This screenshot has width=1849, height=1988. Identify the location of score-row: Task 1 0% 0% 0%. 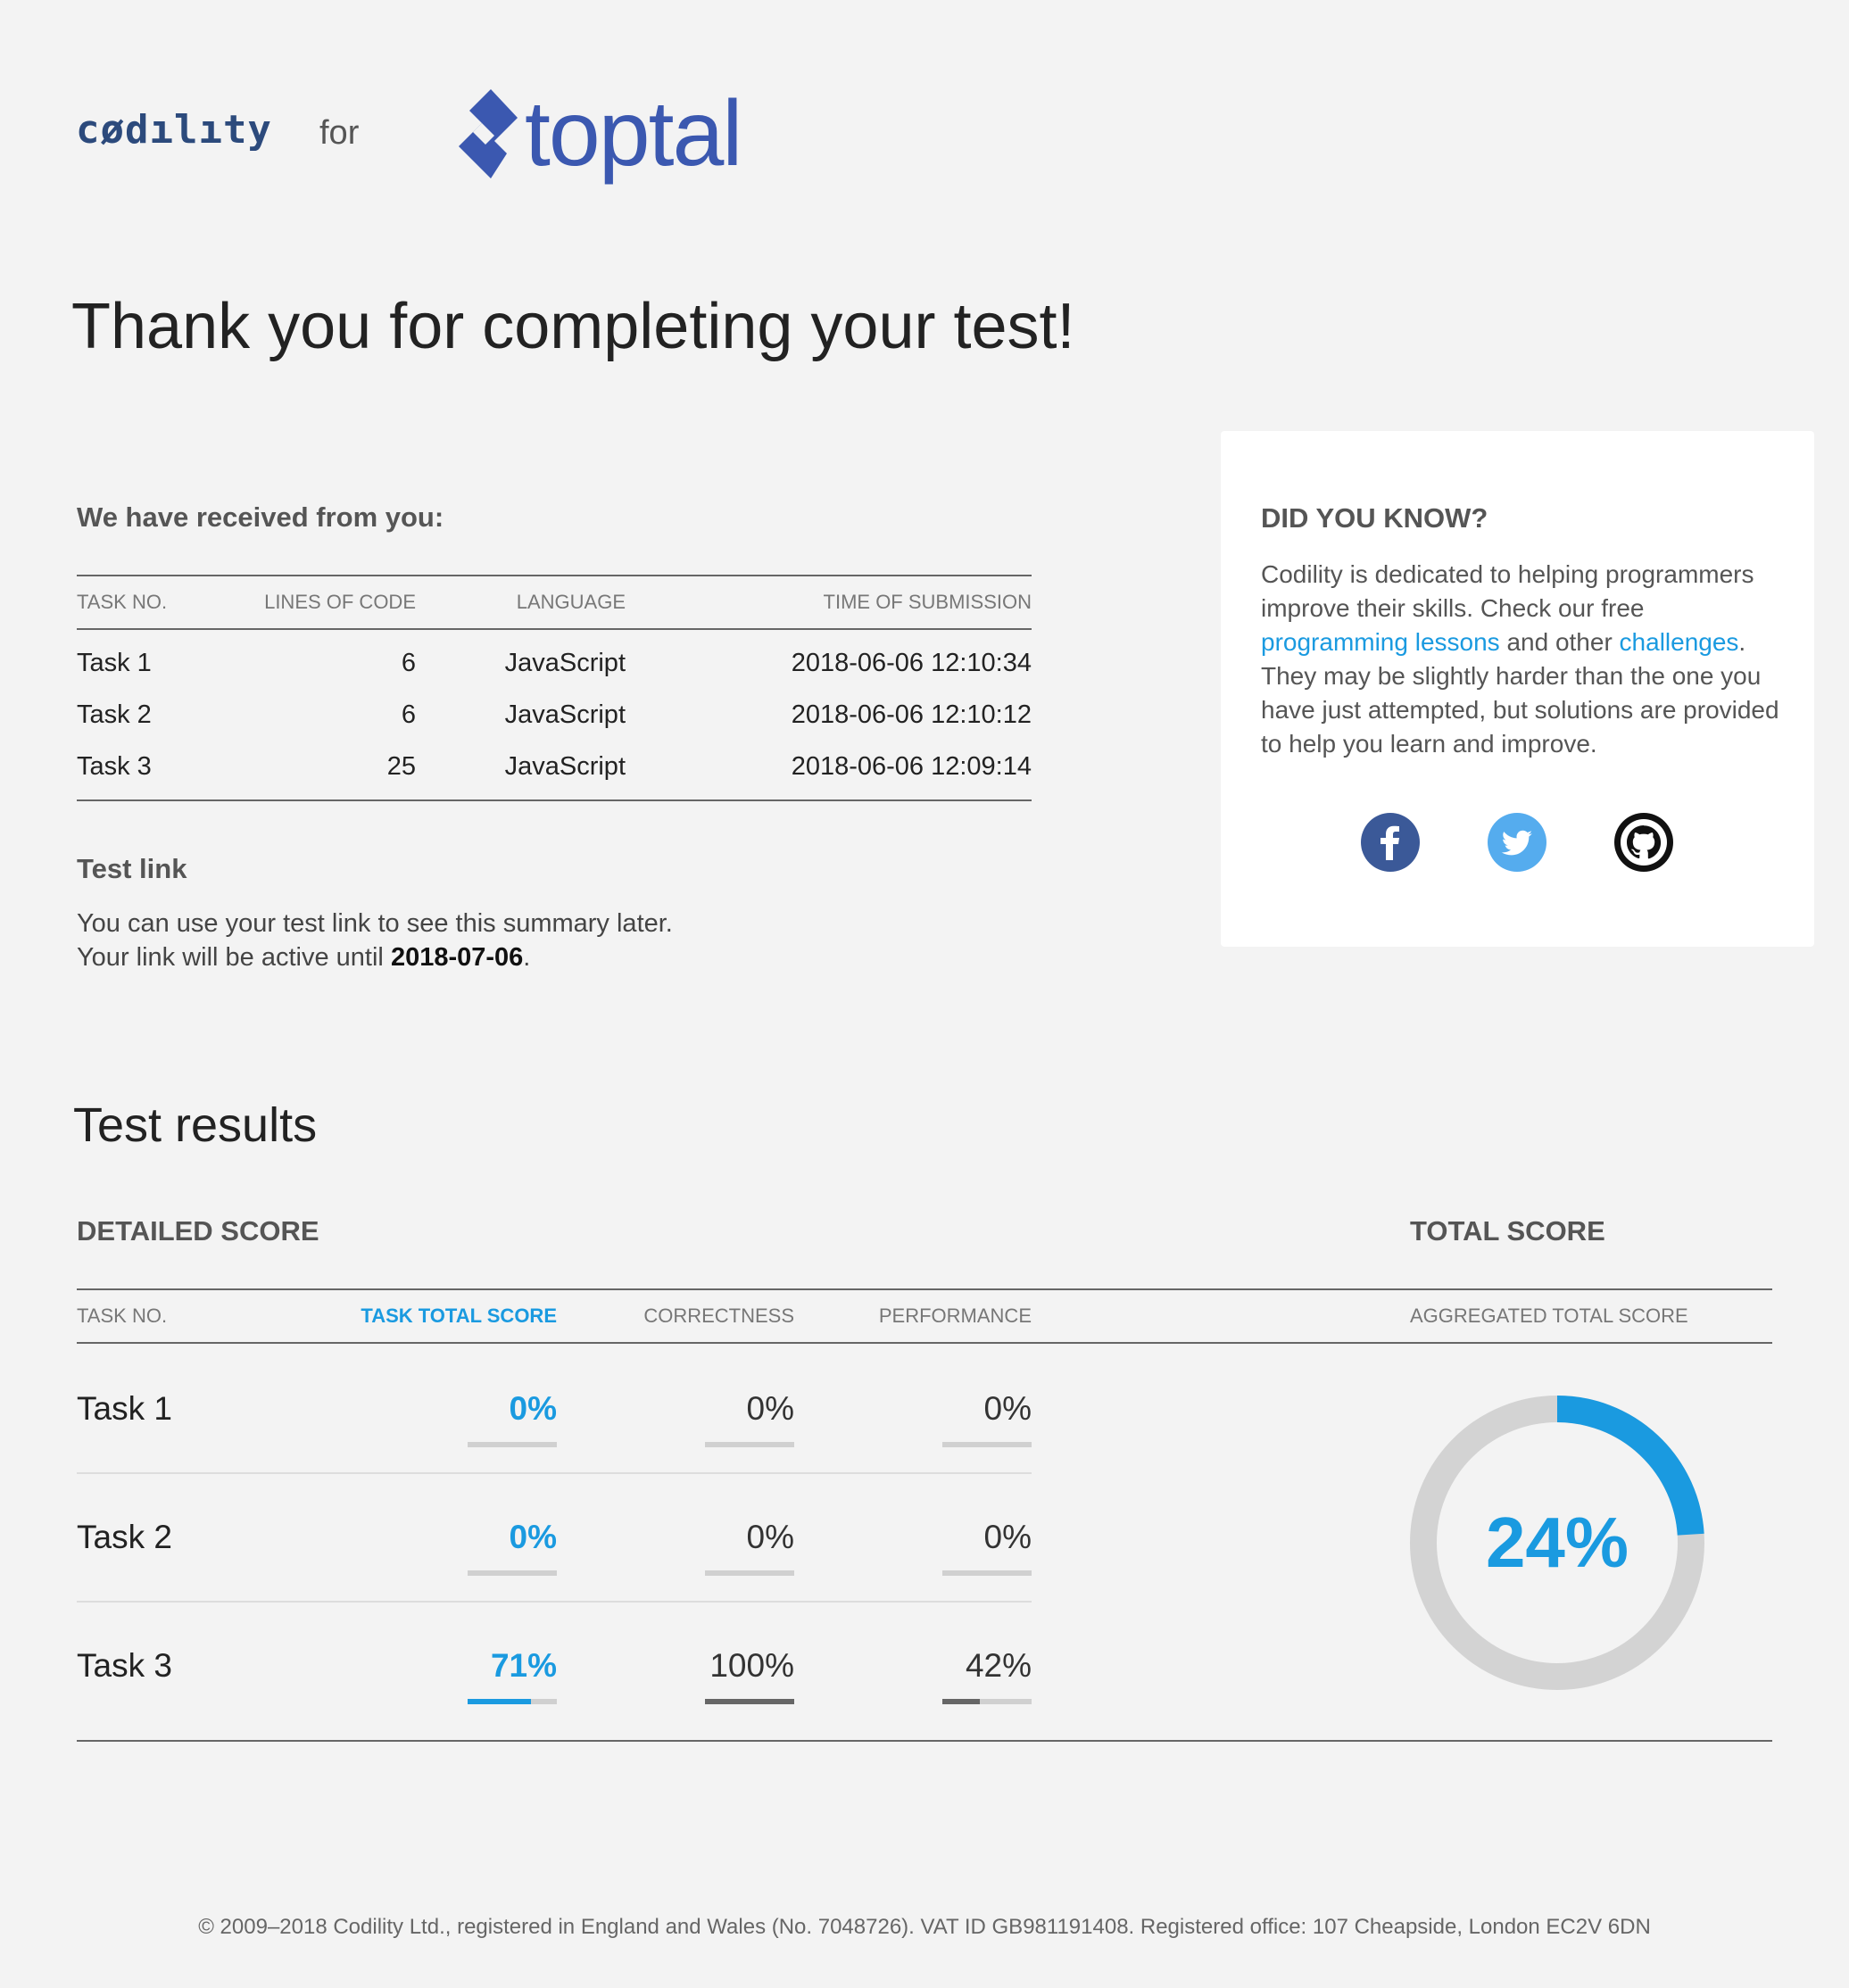
(554, 1410).